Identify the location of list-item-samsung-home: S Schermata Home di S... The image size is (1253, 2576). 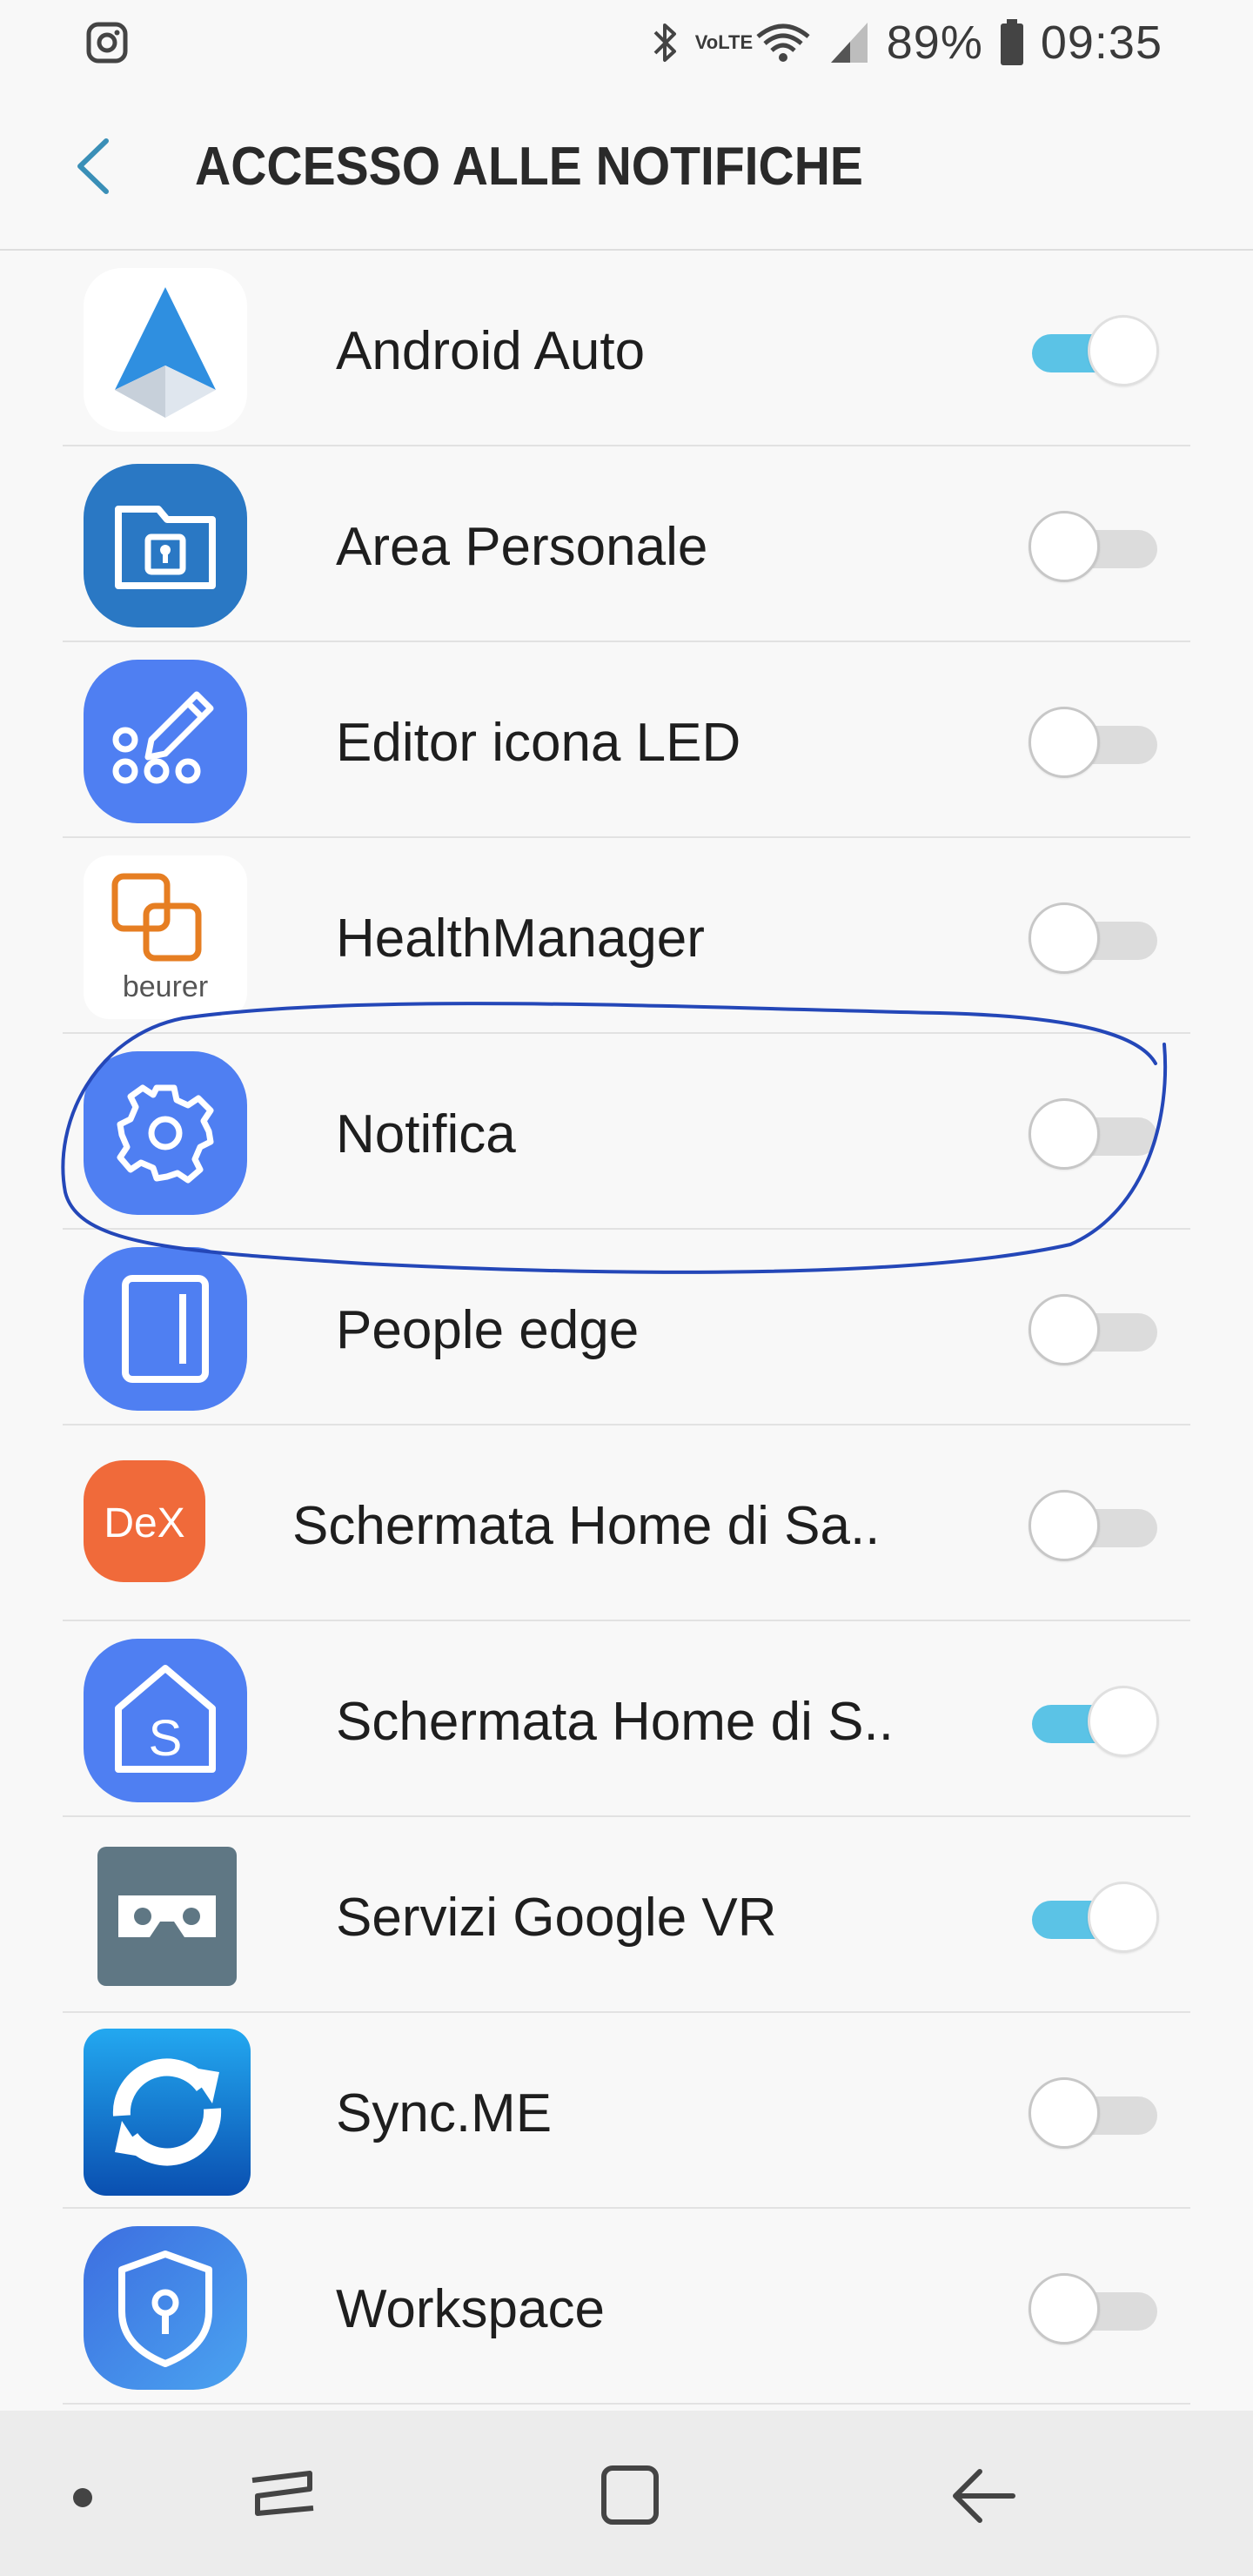
(626, 1719).